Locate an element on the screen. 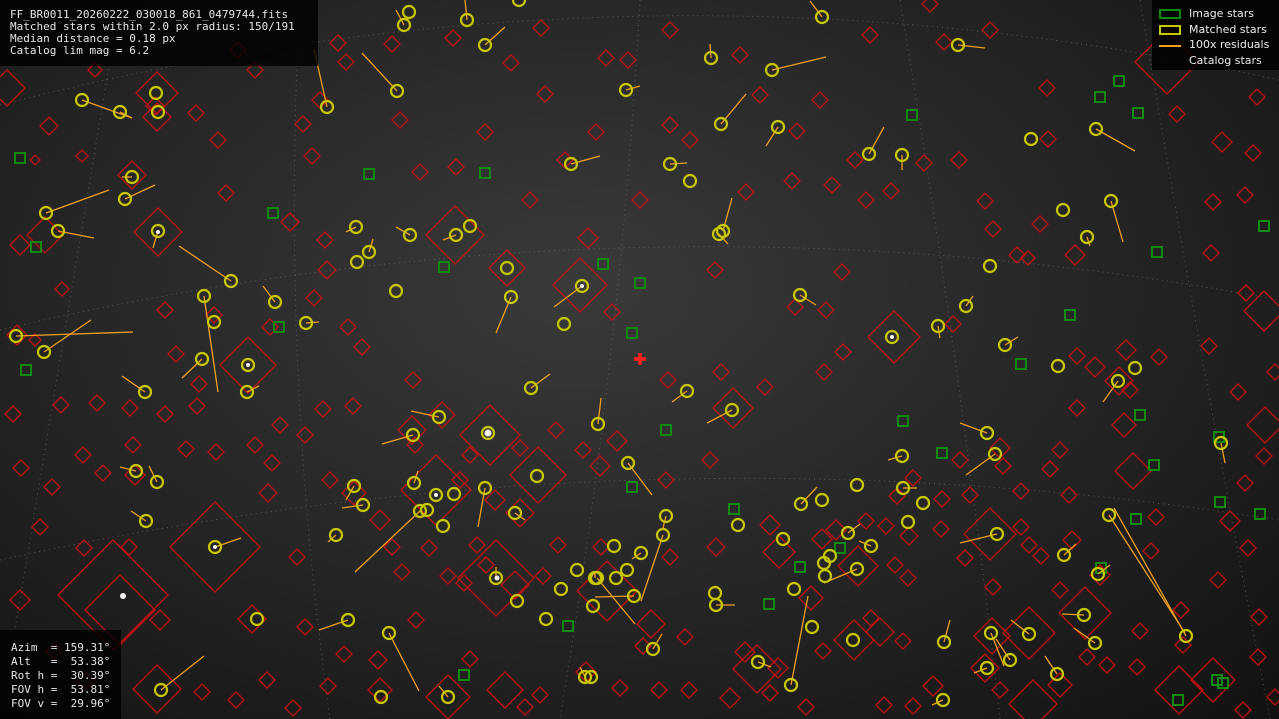 This screenshot has height=719, width=1279. bright-star is located at coordinates (488, 433).